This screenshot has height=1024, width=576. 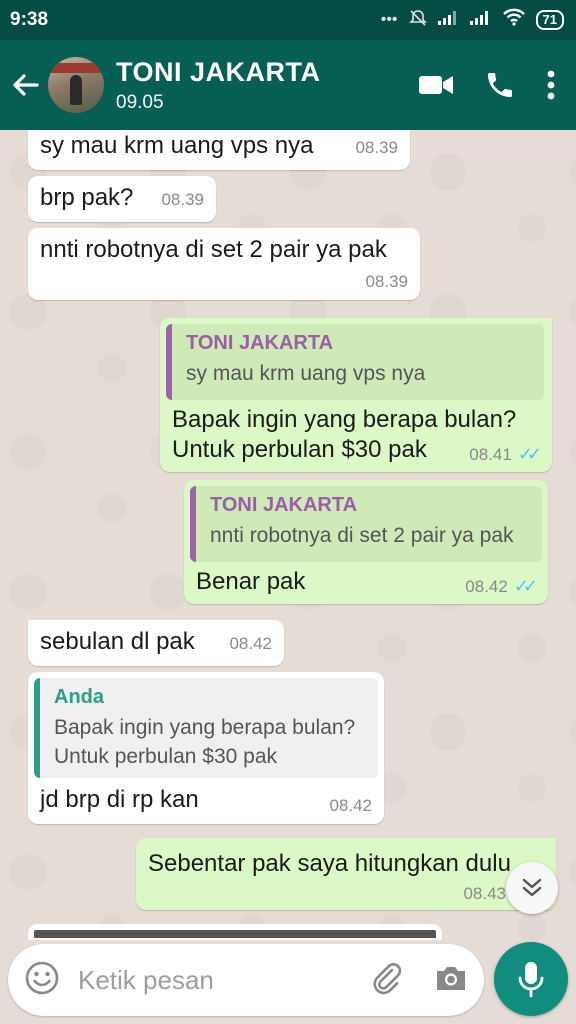 I want to click on quoted-author: Anda, so click(x=79, y=697).